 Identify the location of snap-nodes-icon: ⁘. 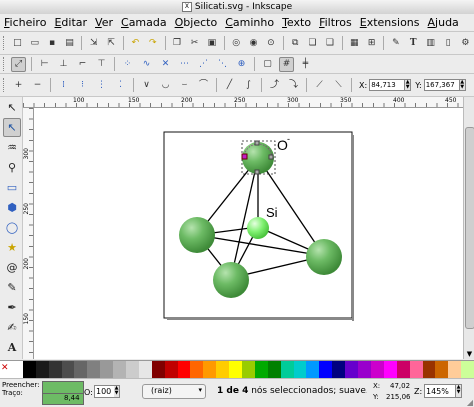
(127, 64).